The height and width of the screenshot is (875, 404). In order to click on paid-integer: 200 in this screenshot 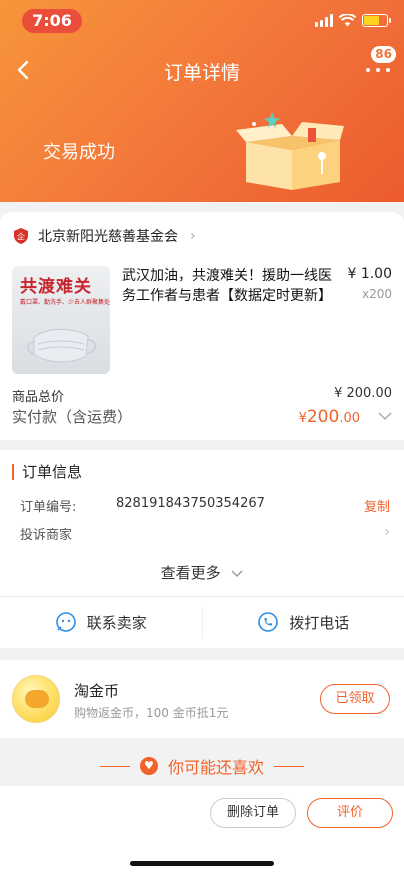, I will do `click(323, 416)`.